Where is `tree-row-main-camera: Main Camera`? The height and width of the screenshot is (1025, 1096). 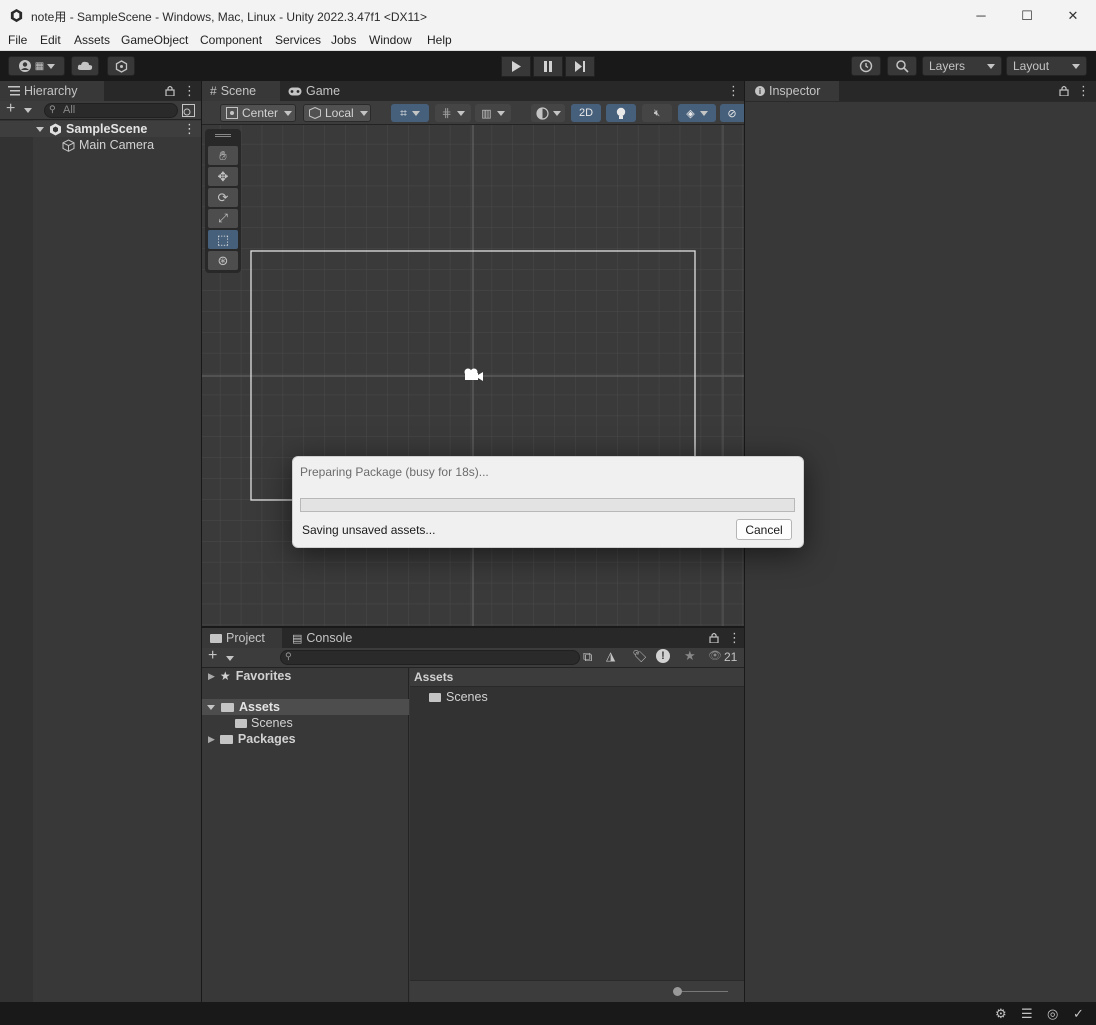 tree-row-main-camera: Main Camera is located at coordinates (100, 145).